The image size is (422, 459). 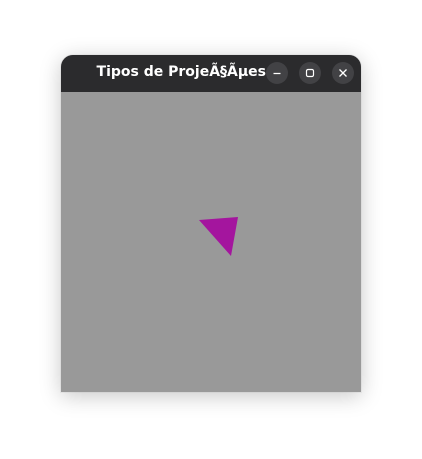 I want to click on title-bar: Tipos de ProjeÃ§Ãµes, so click(x=211, y=73).